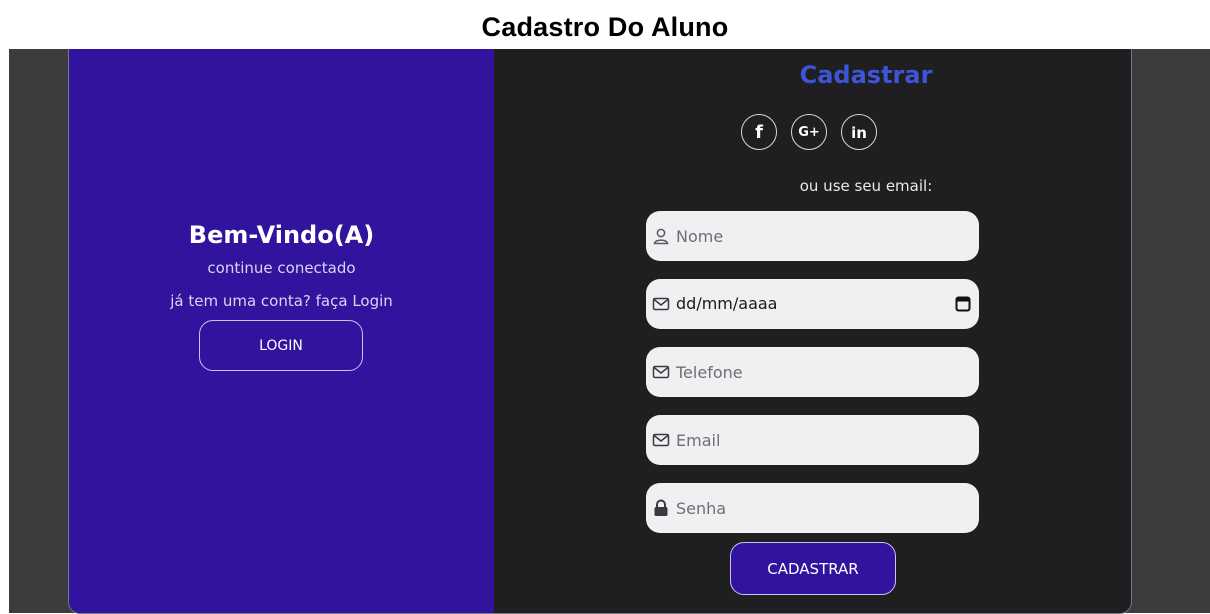 The image size is (1210, 614). I want to click on linkedin-icon: in, so click(859, 132).